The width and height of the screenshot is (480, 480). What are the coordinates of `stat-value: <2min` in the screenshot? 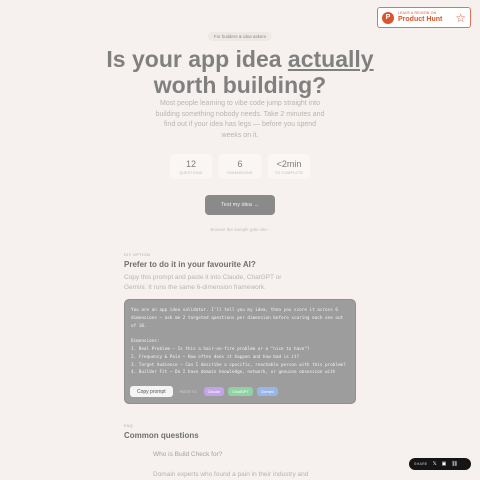 It's located at (289, 163).